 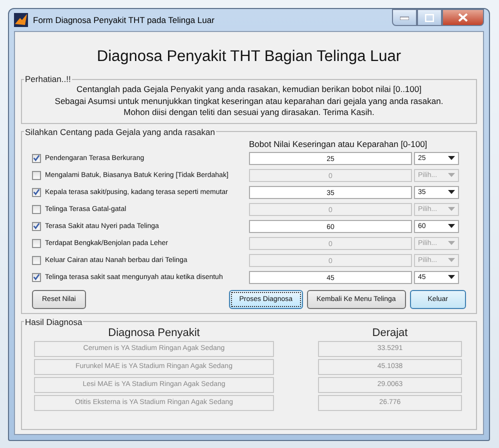 What do you see at coordinates (54, 321) in the screenshot?
I see `panel-legend: Hasil Diagnosa` at bounding box center [54, 321].